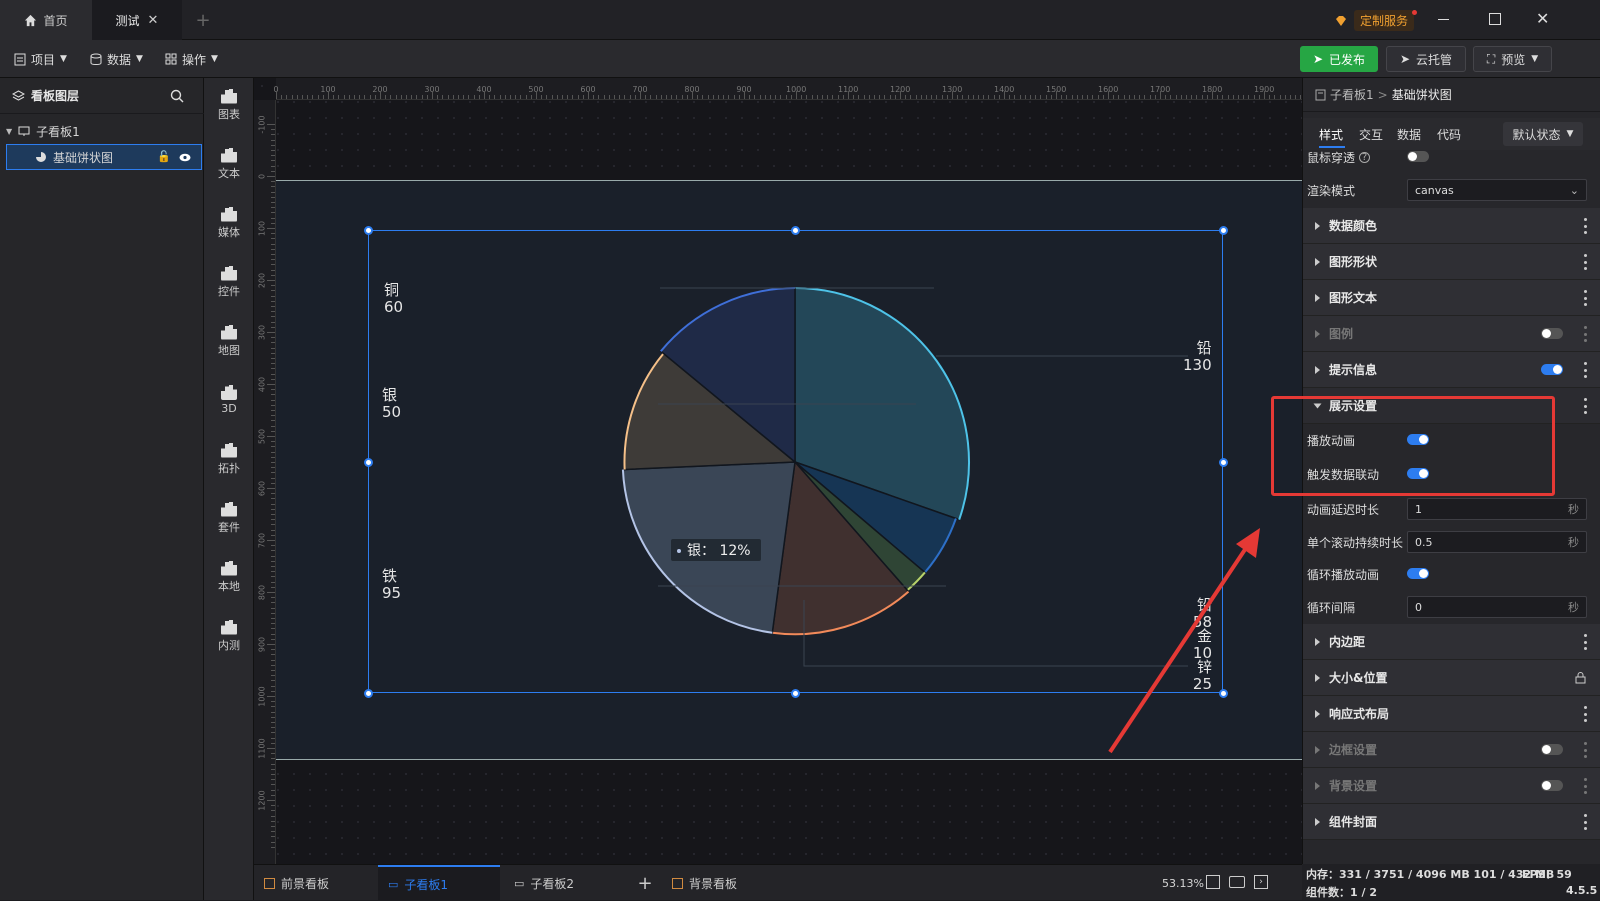  I want to click on custom-service-button: 定制服务, so click(1375, 20).